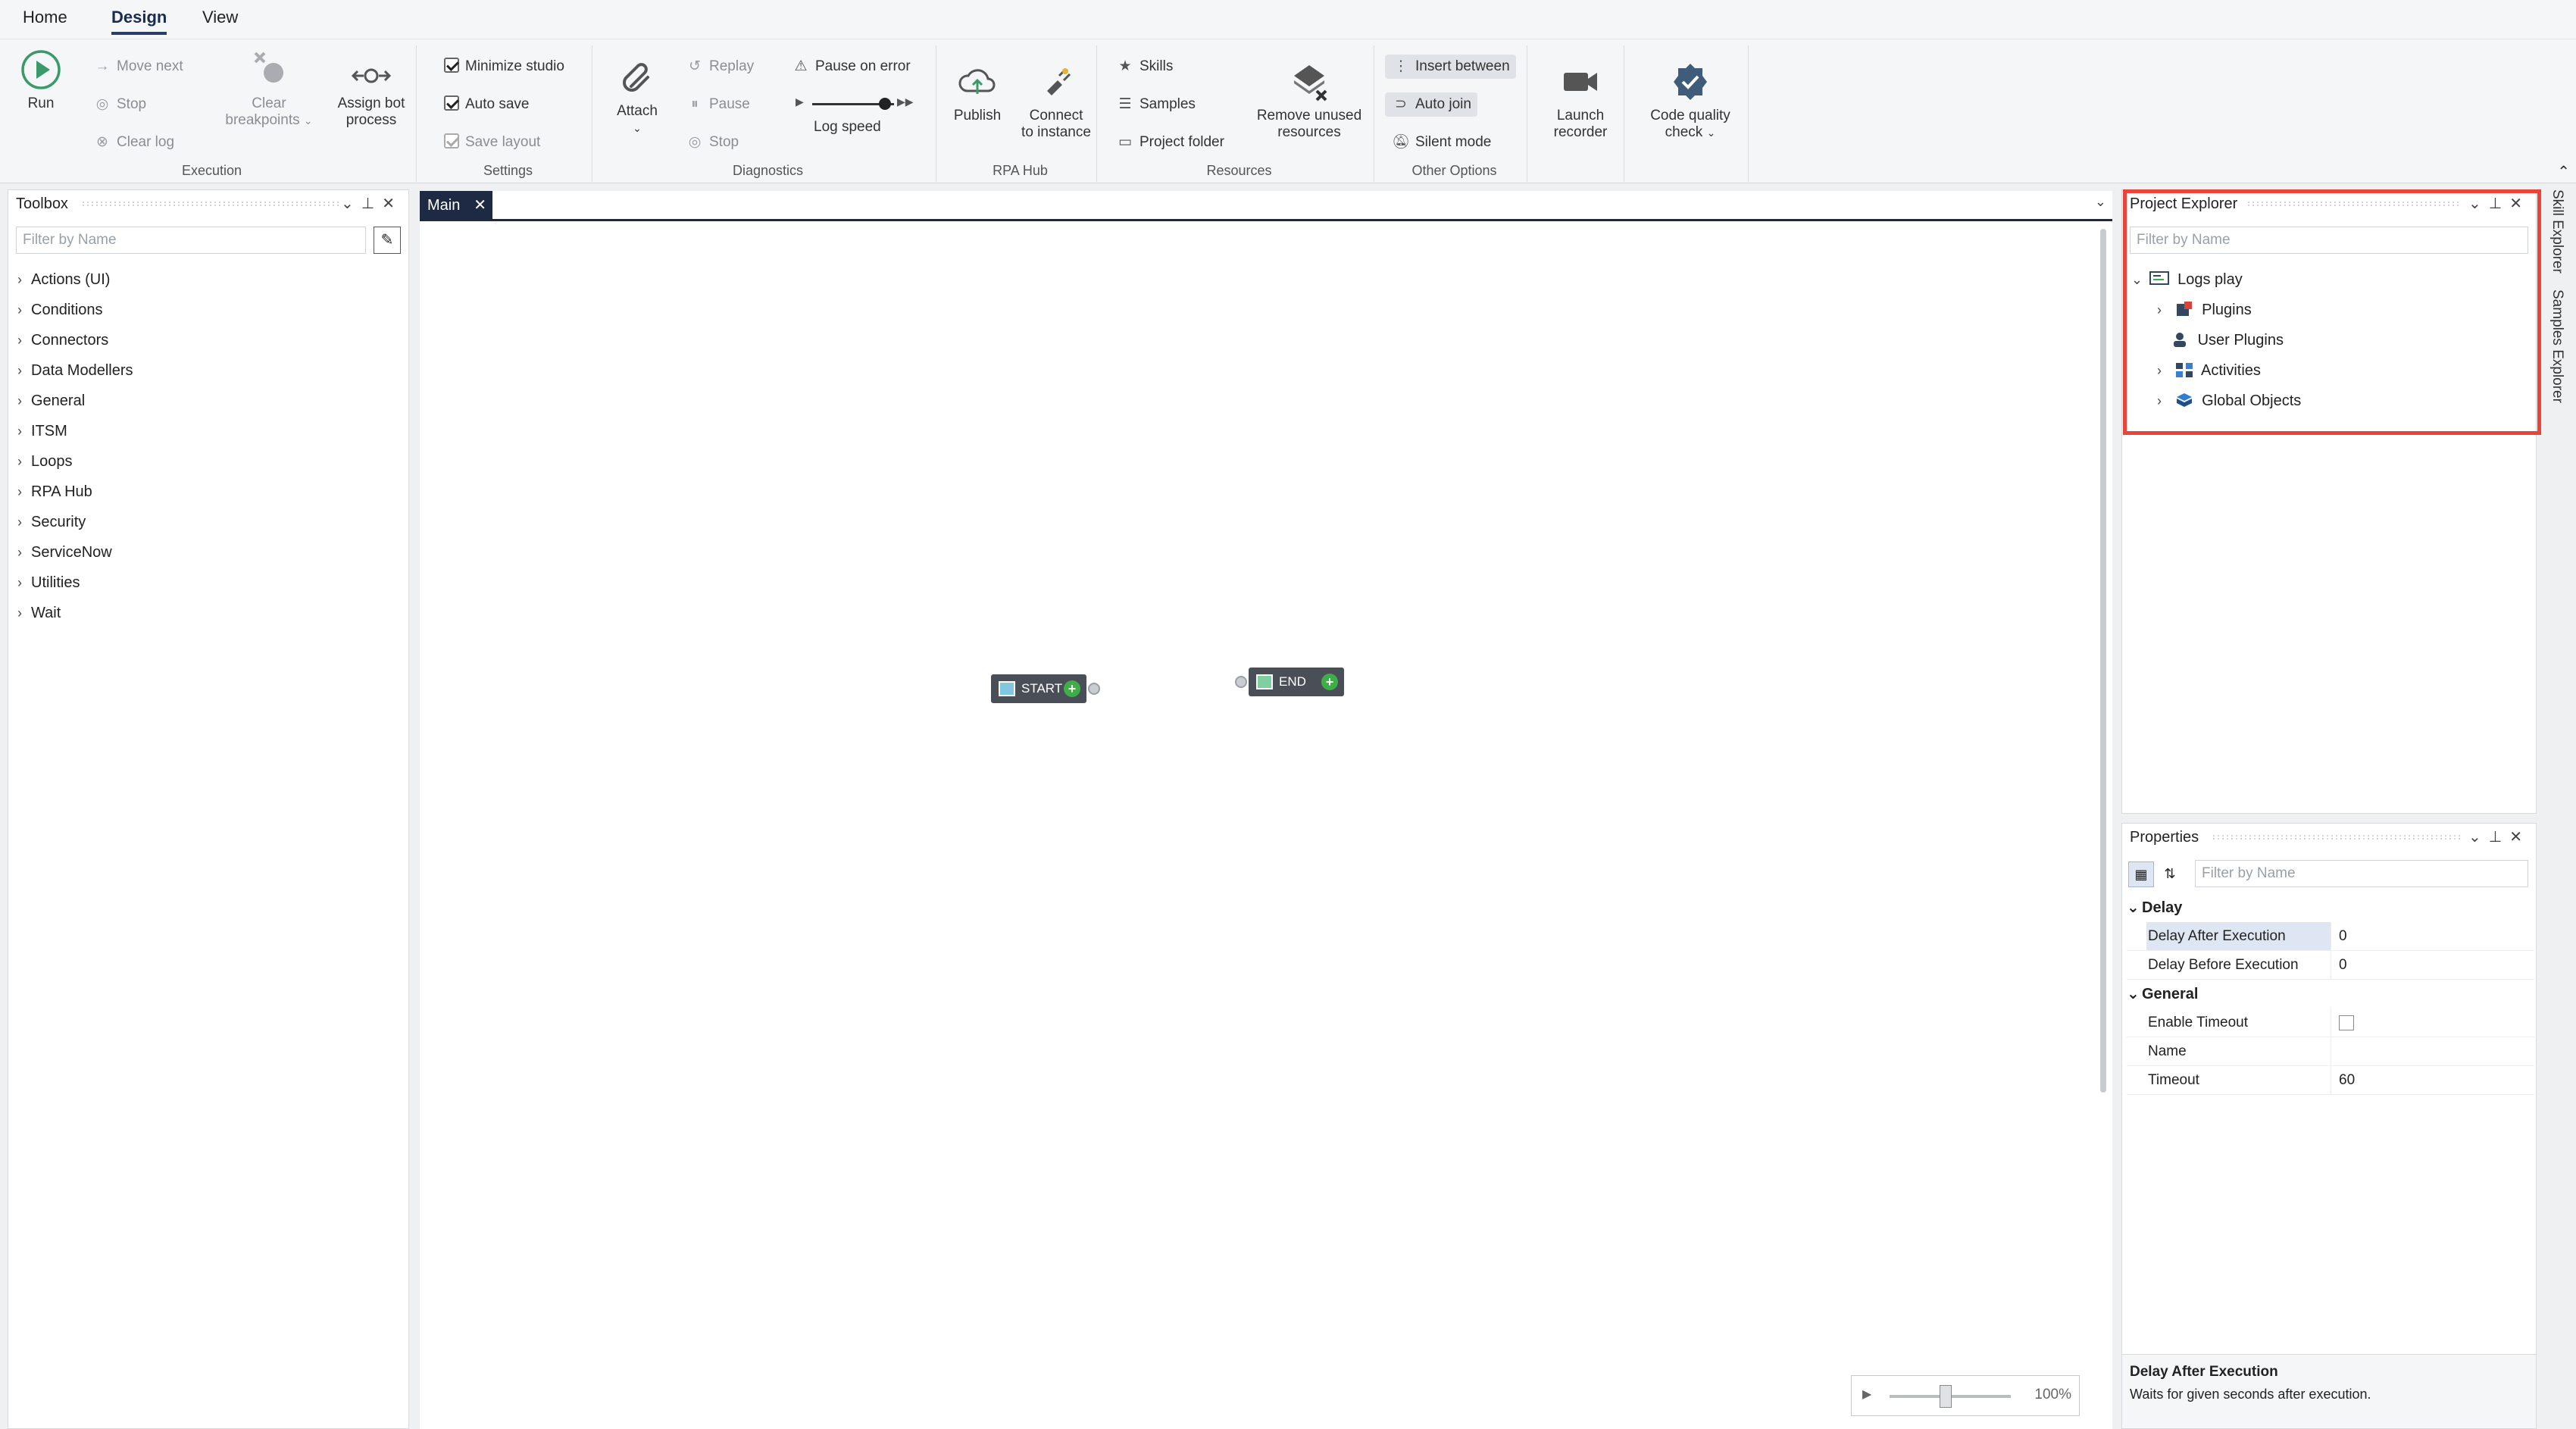 Image resolution: width=2576 pixels, height=1429 pixels. I want to click on toolbox-category: › Conditions, so click(60, 310).